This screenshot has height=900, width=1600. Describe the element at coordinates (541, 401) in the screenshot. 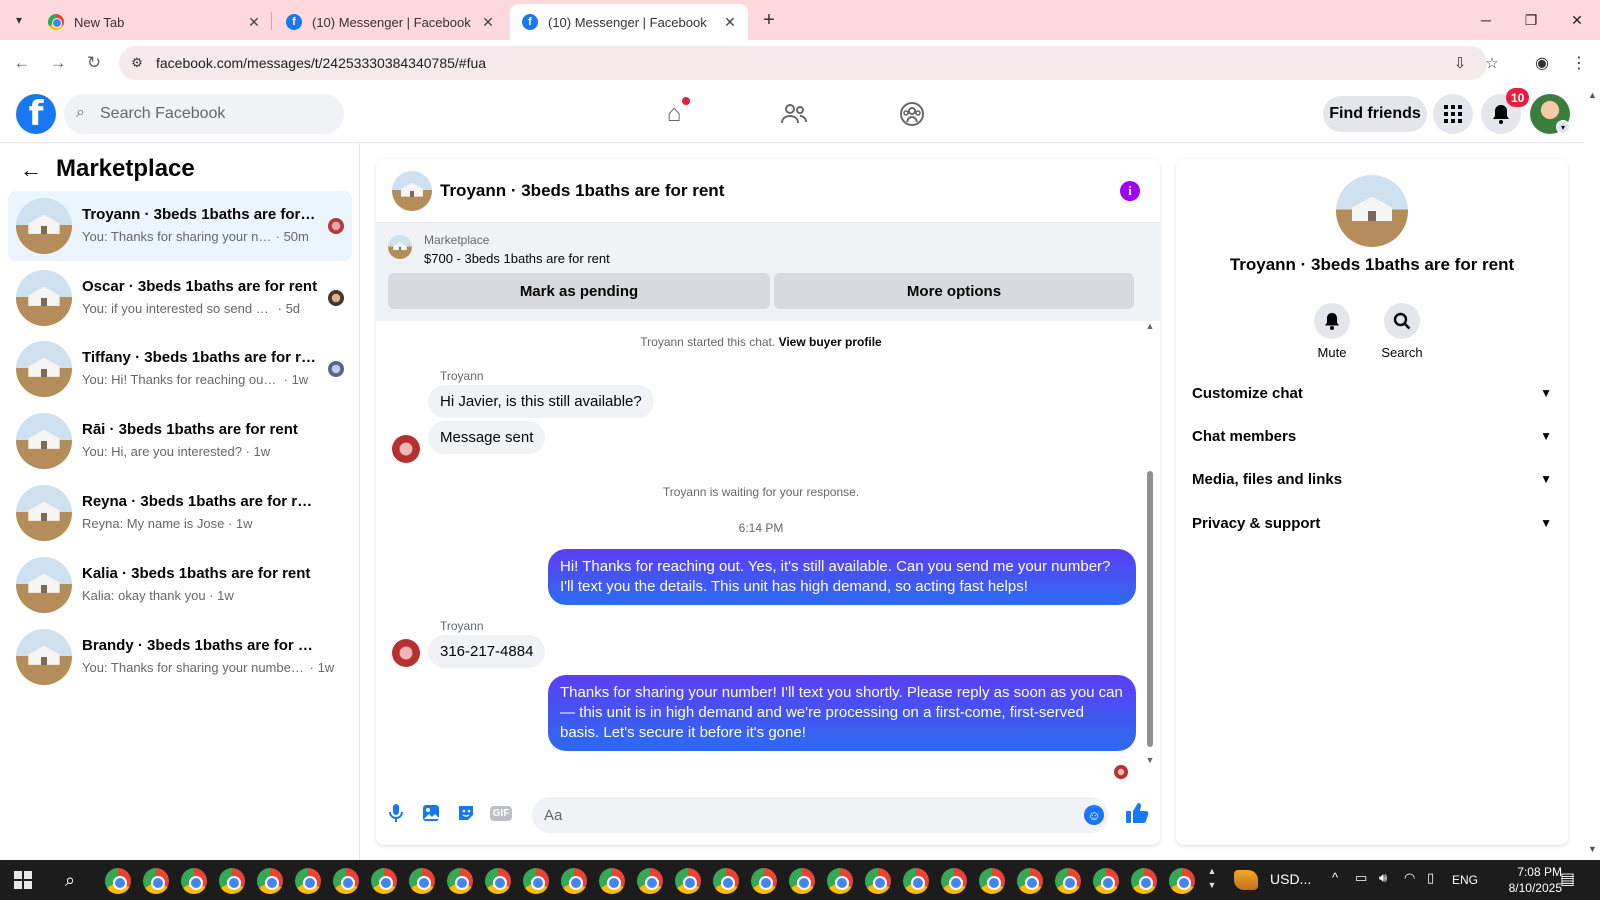

I see `incoming-message: Hi Javier, is this still available?` at that location.